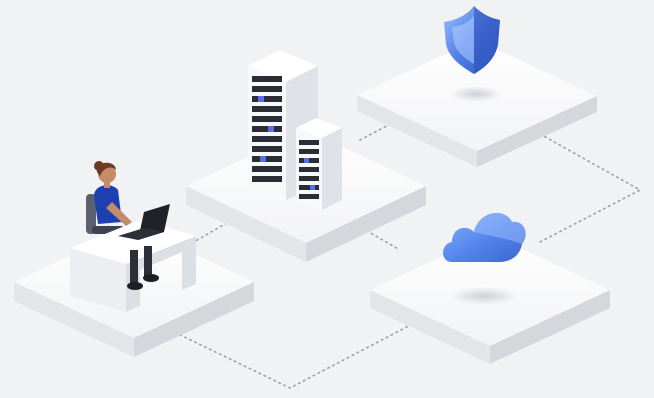  I want to click on connector-security-cloud, so click(590, 188).